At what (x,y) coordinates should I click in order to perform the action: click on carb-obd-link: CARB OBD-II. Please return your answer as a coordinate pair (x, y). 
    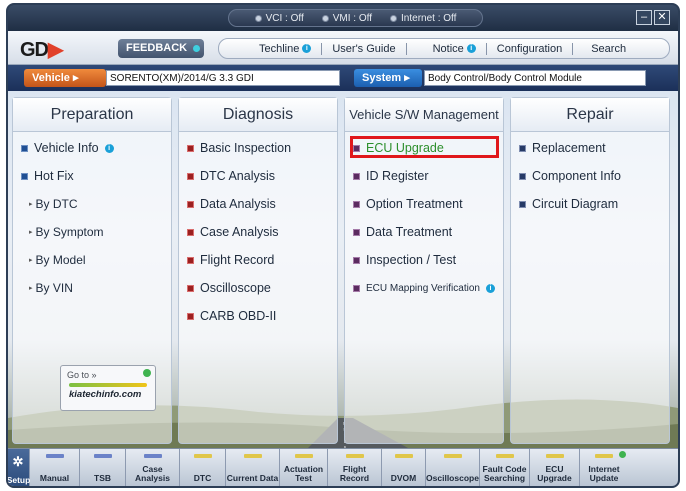
    Looking at the image, I should click on (258, 316).